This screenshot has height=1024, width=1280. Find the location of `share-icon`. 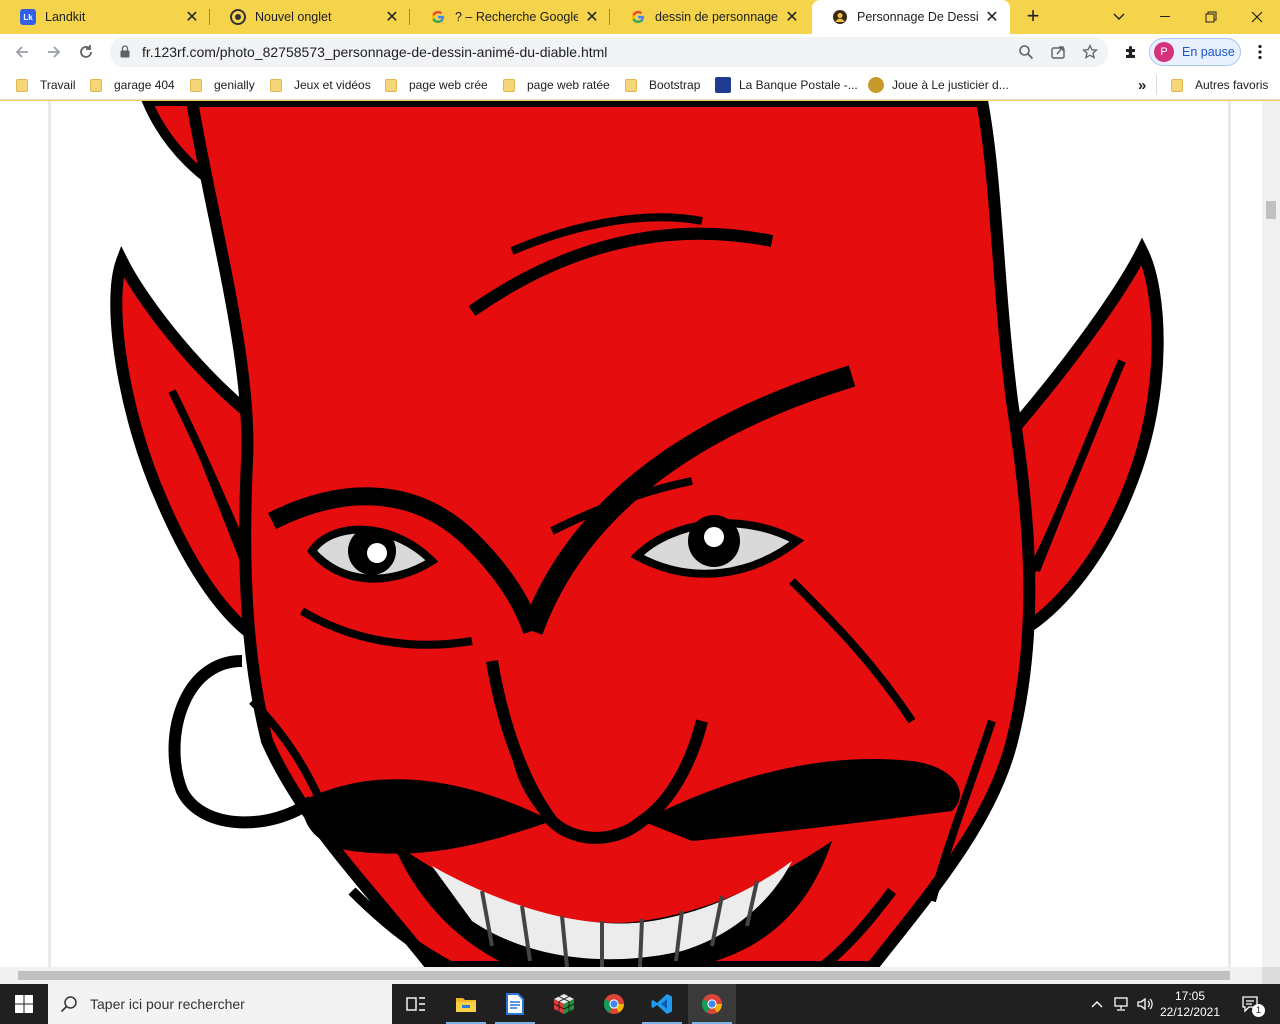

share-icon is located at coordinates (1058, 52).